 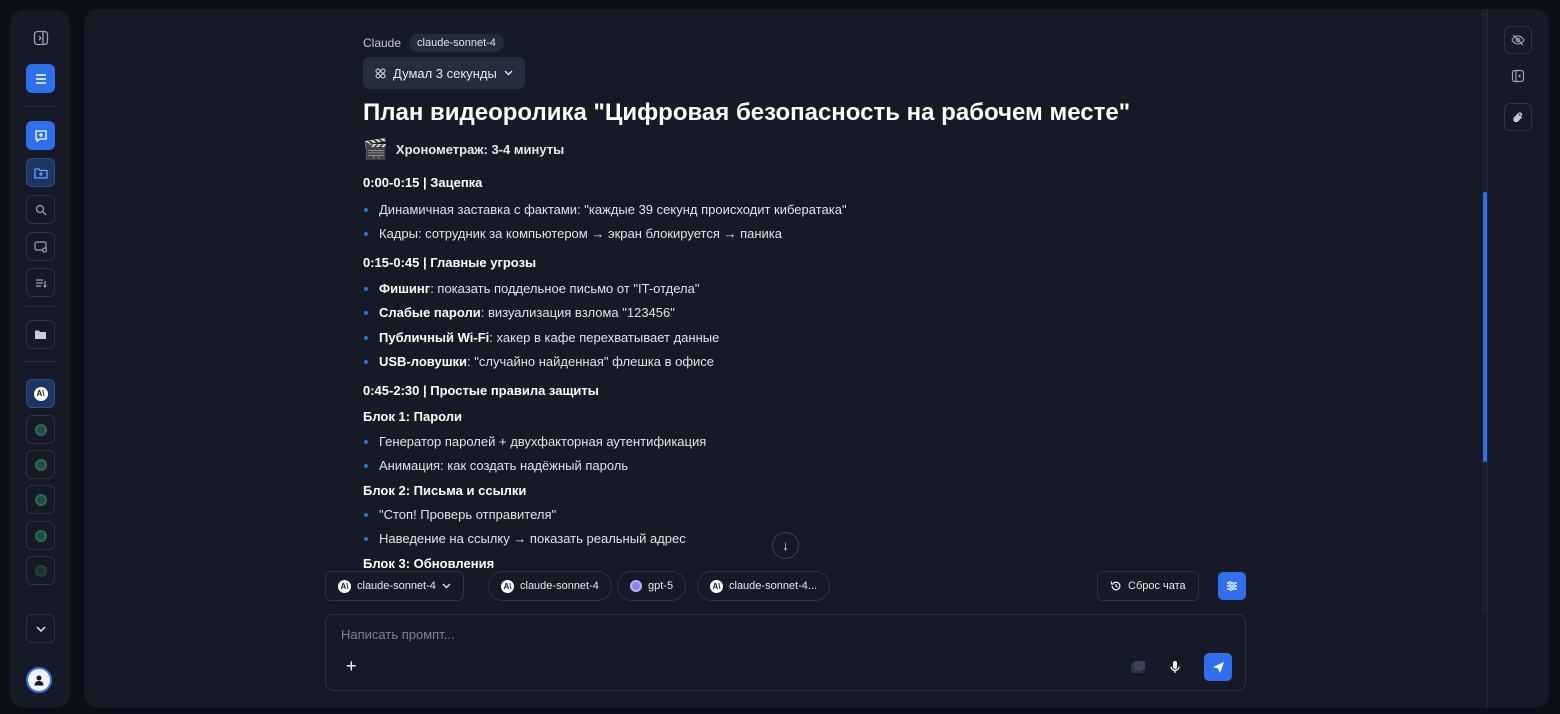 I want to click on reset-chat-label: Сброс чата, so click(x=1157, y=586).